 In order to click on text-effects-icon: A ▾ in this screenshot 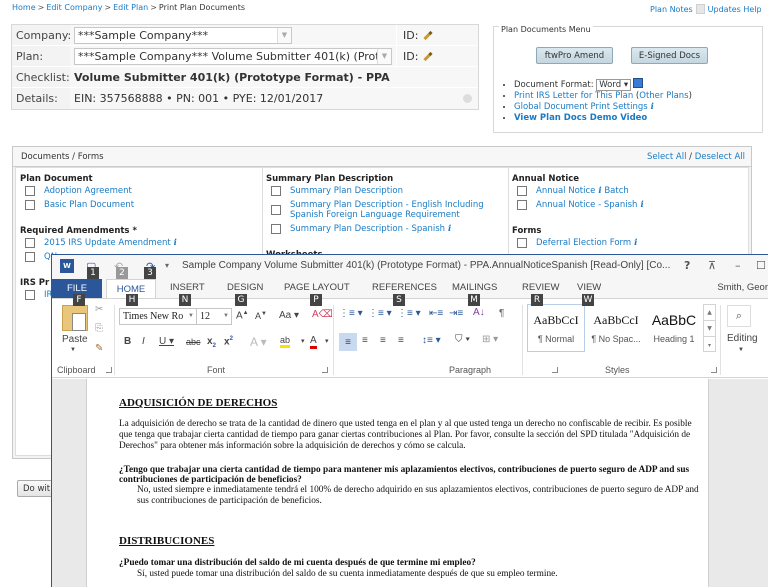, I will do `click(258, 342)`.